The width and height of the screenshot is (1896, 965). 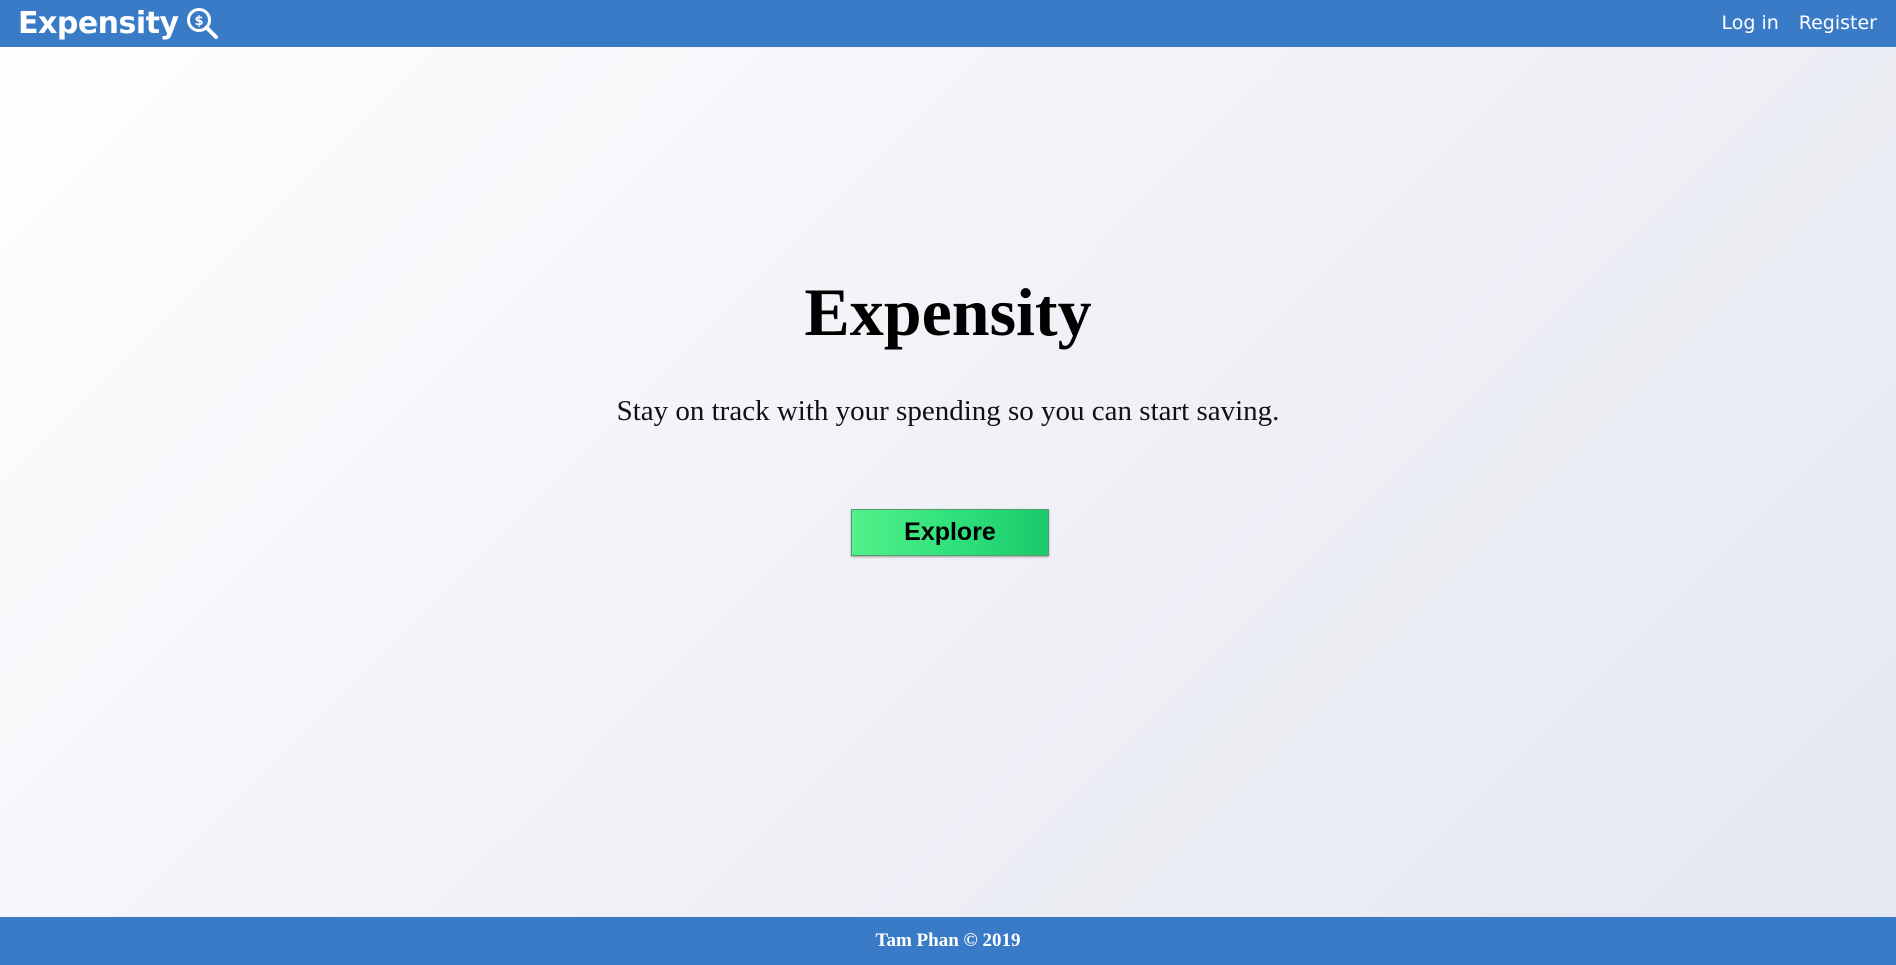 What do you see at coordinates (948, 23) in the screenshot?
I see `top-navbar: Expensity $ Log in Register` at bounding box center [948, 23].